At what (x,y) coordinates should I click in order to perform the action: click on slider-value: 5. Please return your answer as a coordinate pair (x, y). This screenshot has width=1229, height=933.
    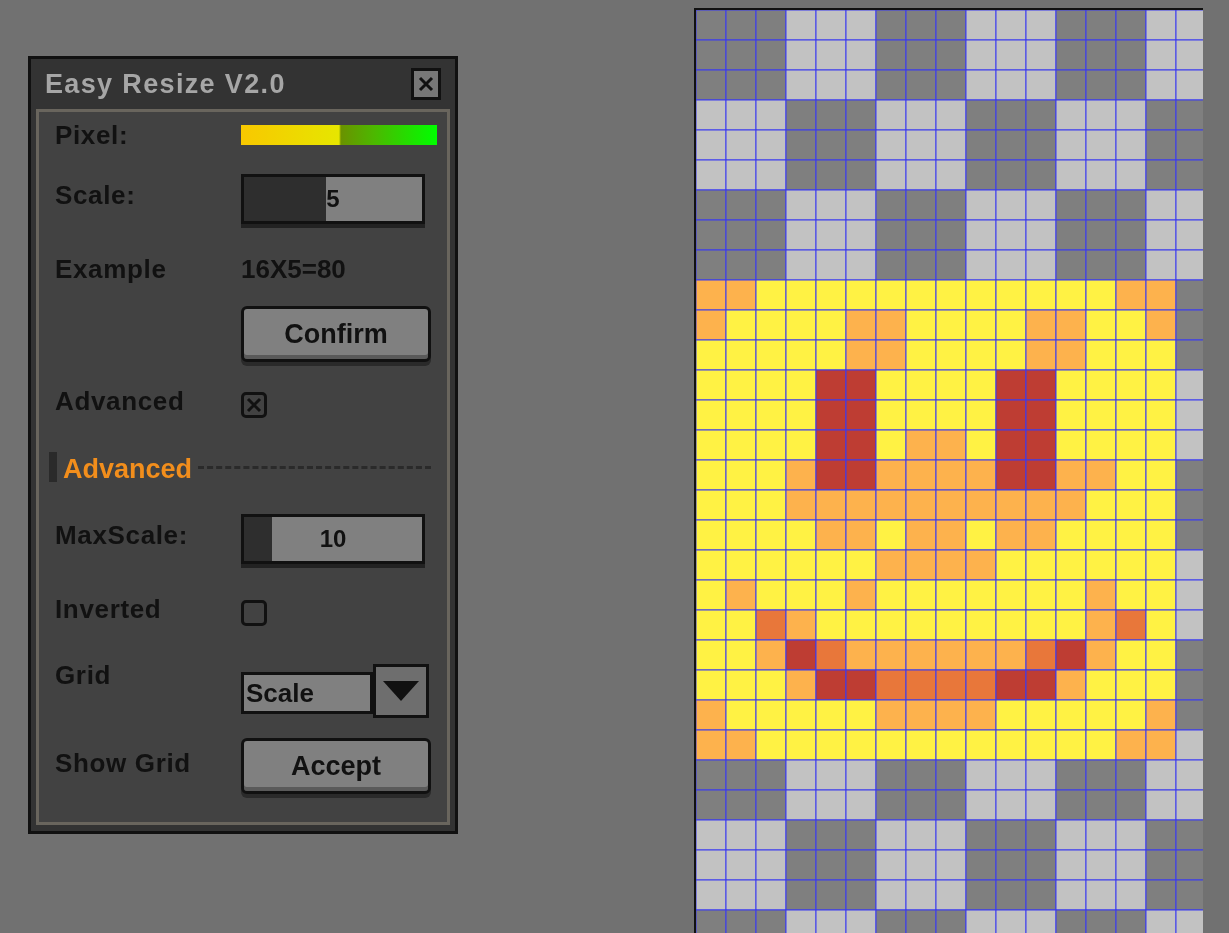
    Looking at the image, I should click on (333, 199).